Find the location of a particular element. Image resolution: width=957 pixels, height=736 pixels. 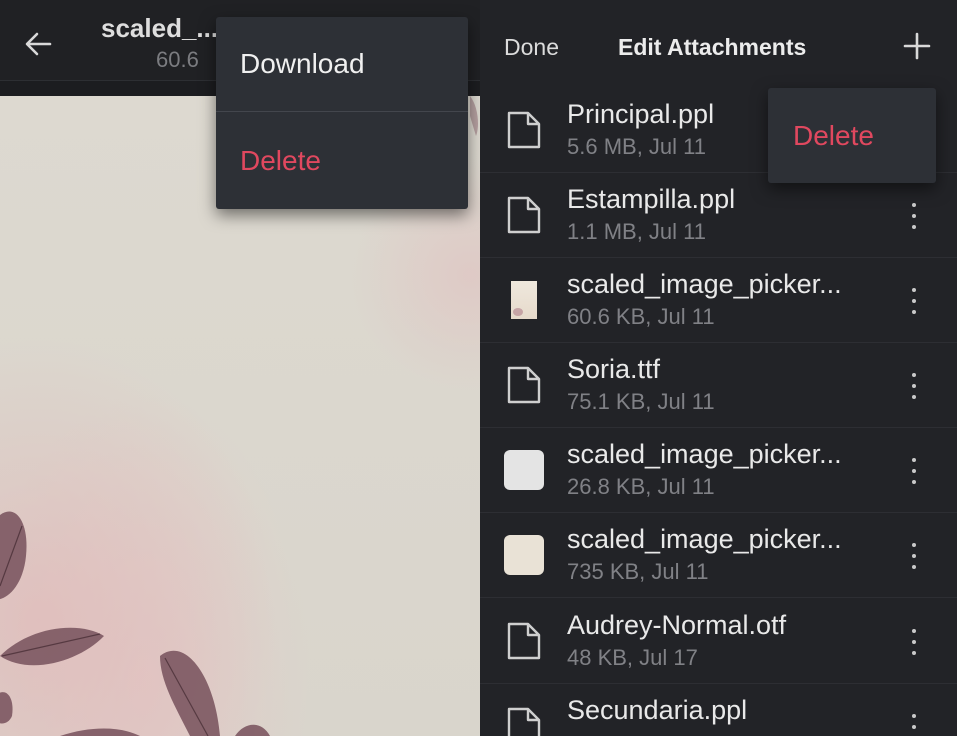

panel-title: Edit Attachments is located at coordinates (712, 47).